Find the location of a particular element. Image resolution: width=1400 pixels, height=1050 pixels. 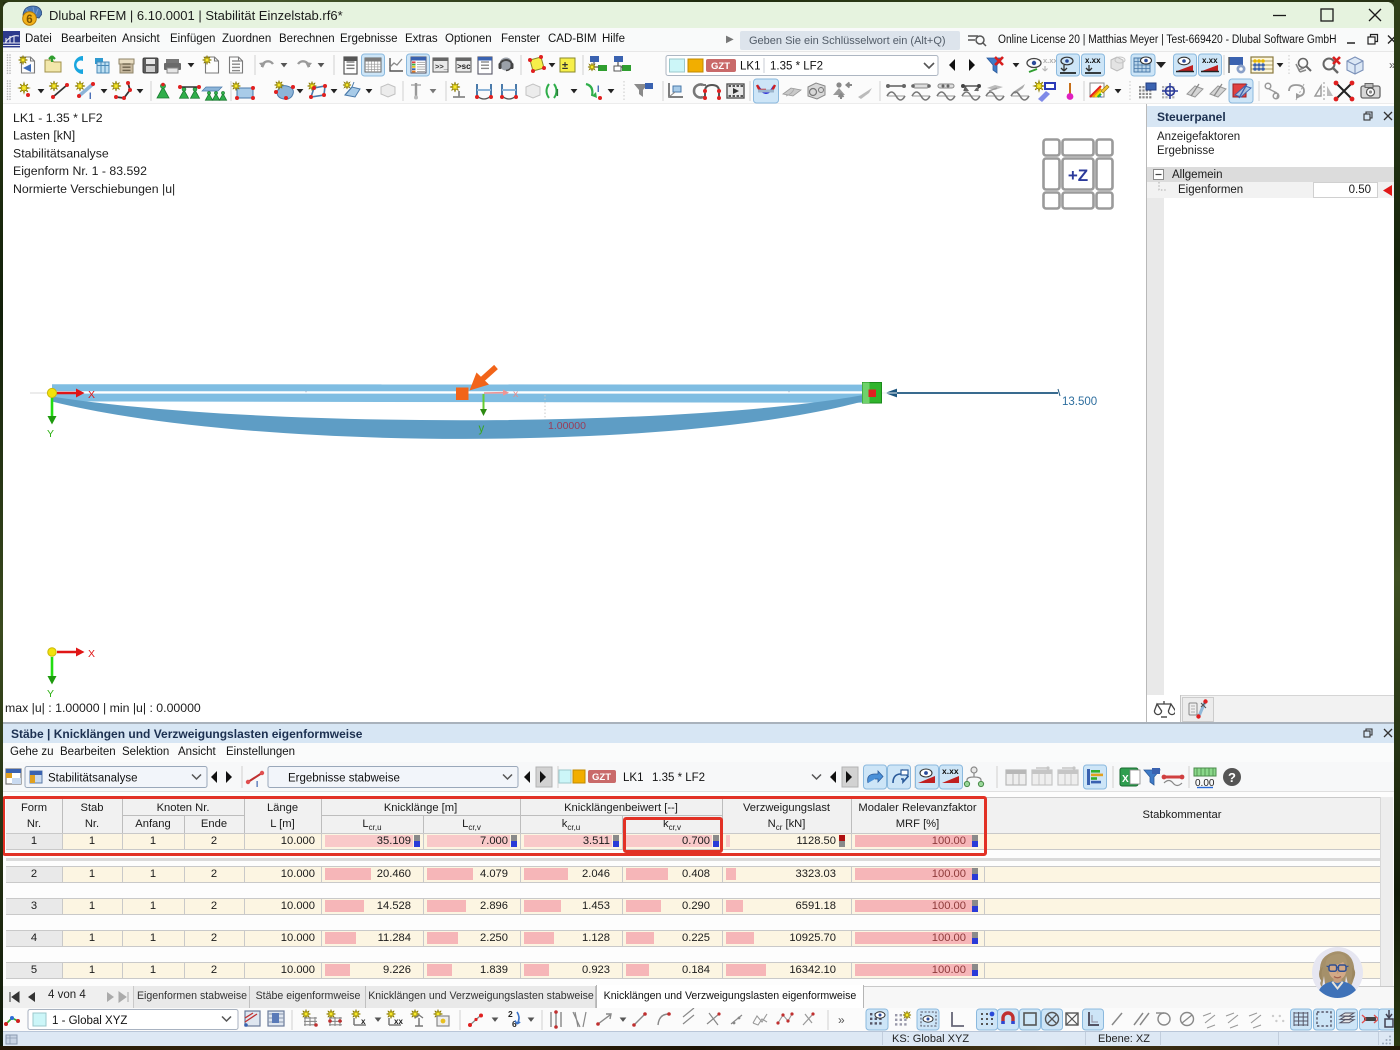

svg-text: Normierte Verschiebungen |u| is located at coordinates (94, 189).